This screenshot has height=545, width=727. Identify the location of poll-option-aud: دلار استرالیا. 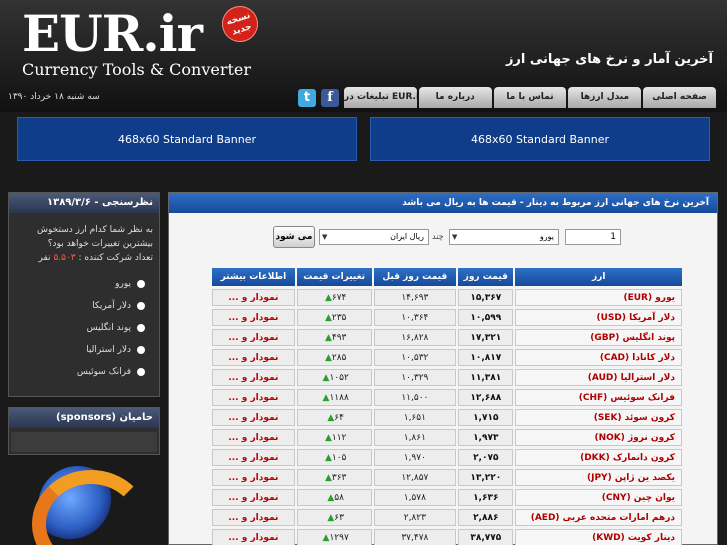
(81, 350).